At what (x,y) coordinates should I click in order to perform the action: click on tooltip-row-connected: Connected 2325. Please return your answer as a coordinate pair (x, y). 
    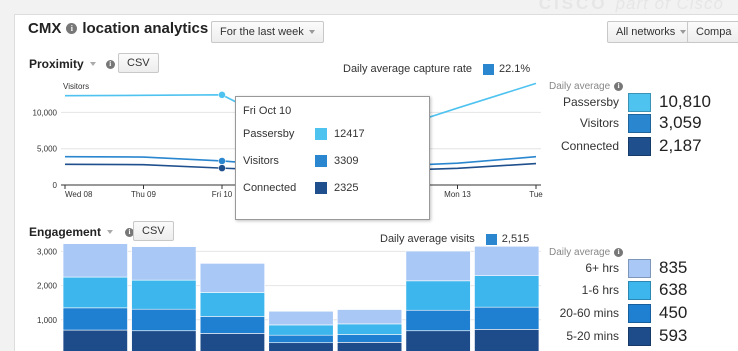
    Looking at the image, I should click on (300, 188).